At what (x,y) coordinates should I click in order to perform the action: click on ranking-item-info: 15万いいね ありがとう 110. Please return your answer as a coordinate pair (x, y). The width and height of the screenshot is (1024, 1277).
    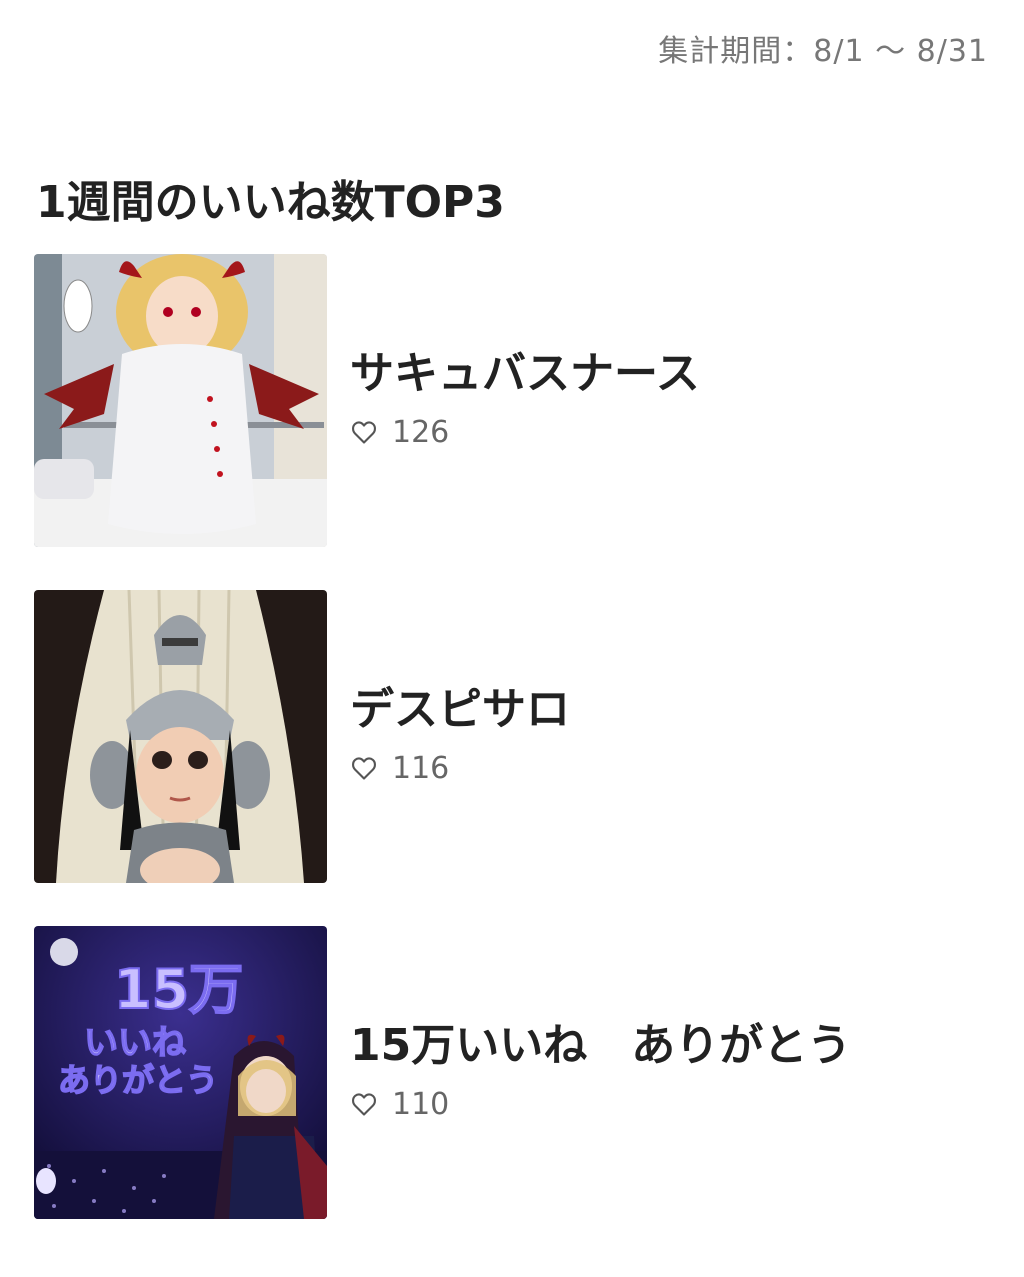
    Looking at the image, I should click on (600, 1071).